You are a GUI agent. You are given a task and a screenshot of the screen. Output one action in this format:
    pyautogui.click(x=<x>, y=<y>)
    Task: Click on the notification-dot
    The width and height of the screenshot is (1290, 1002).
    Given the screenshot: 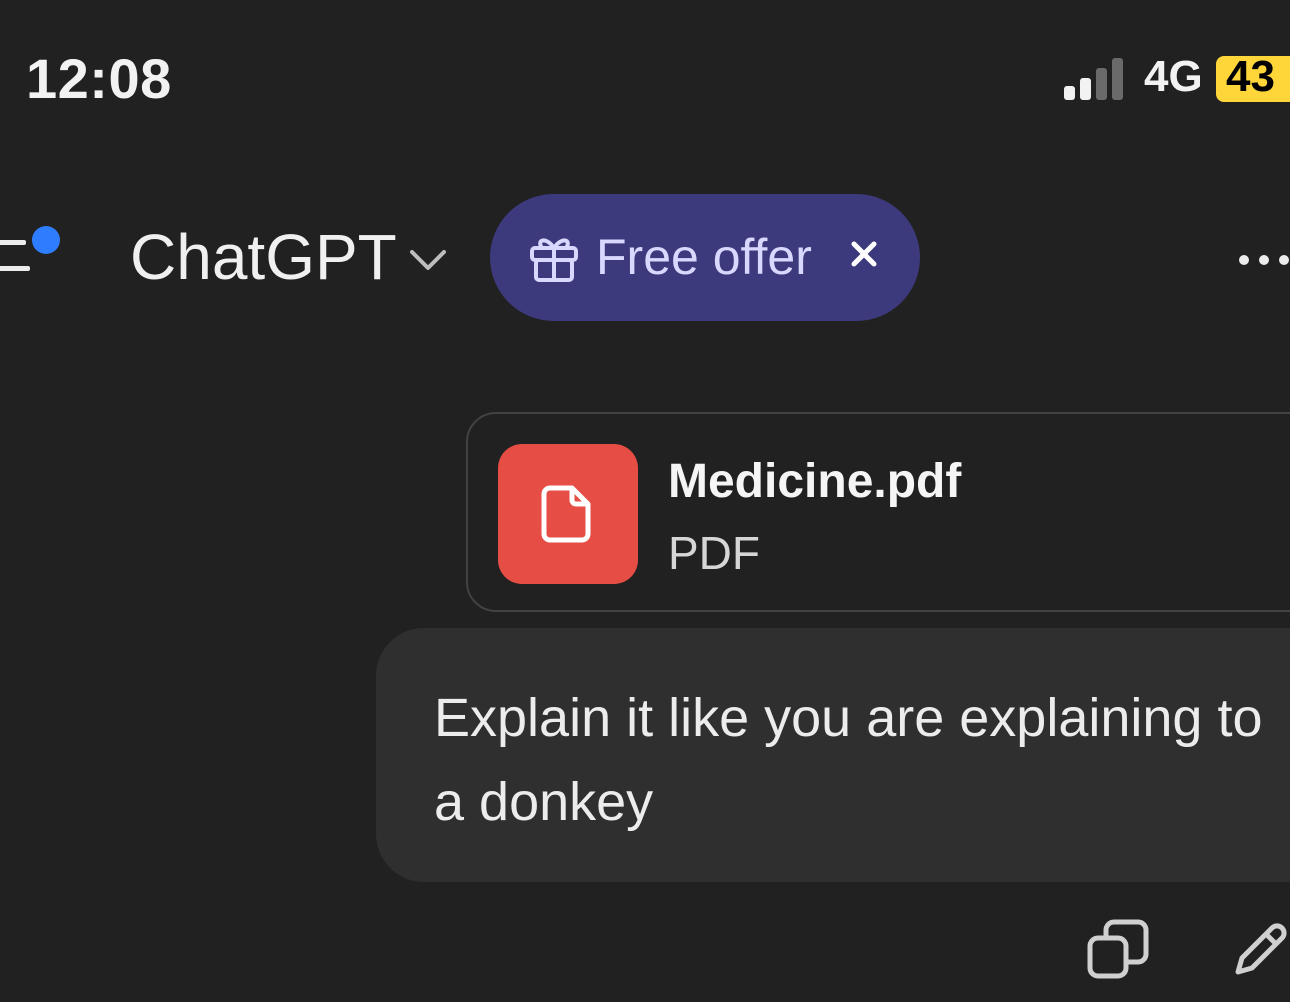 What is the action you would take?
    pyautogui.click(x=46, y=240)
    